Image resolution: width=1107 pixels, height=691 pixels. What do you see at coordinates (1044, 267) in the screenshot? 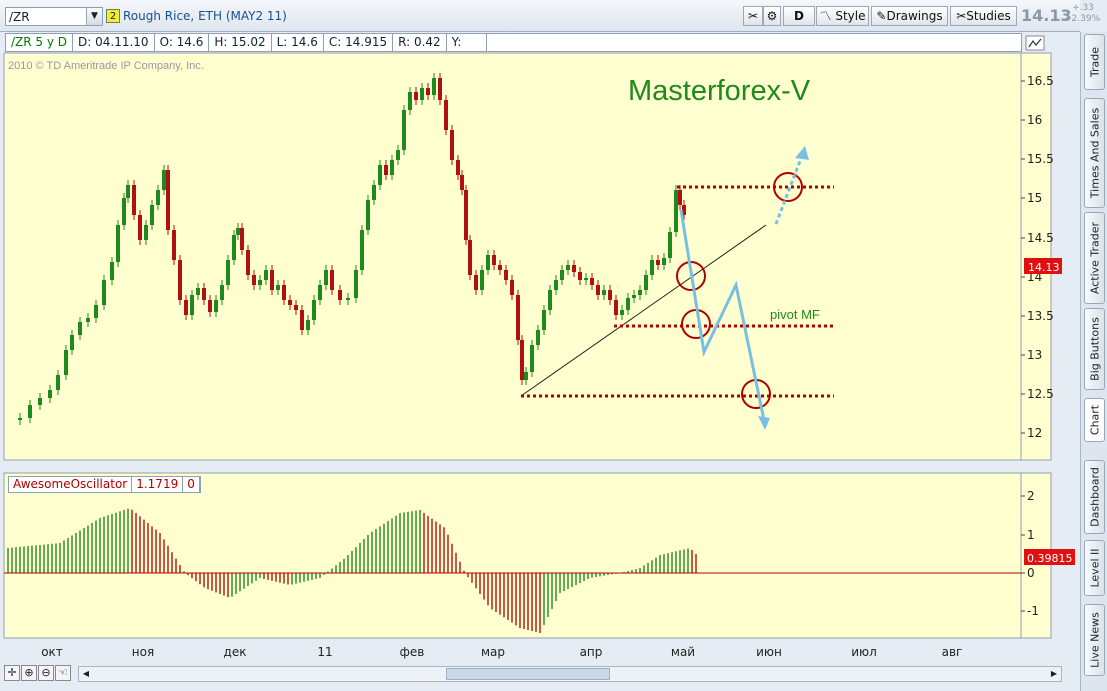
I see `last-price-tag-text: 14.13` at bounding box center [1044, 267].